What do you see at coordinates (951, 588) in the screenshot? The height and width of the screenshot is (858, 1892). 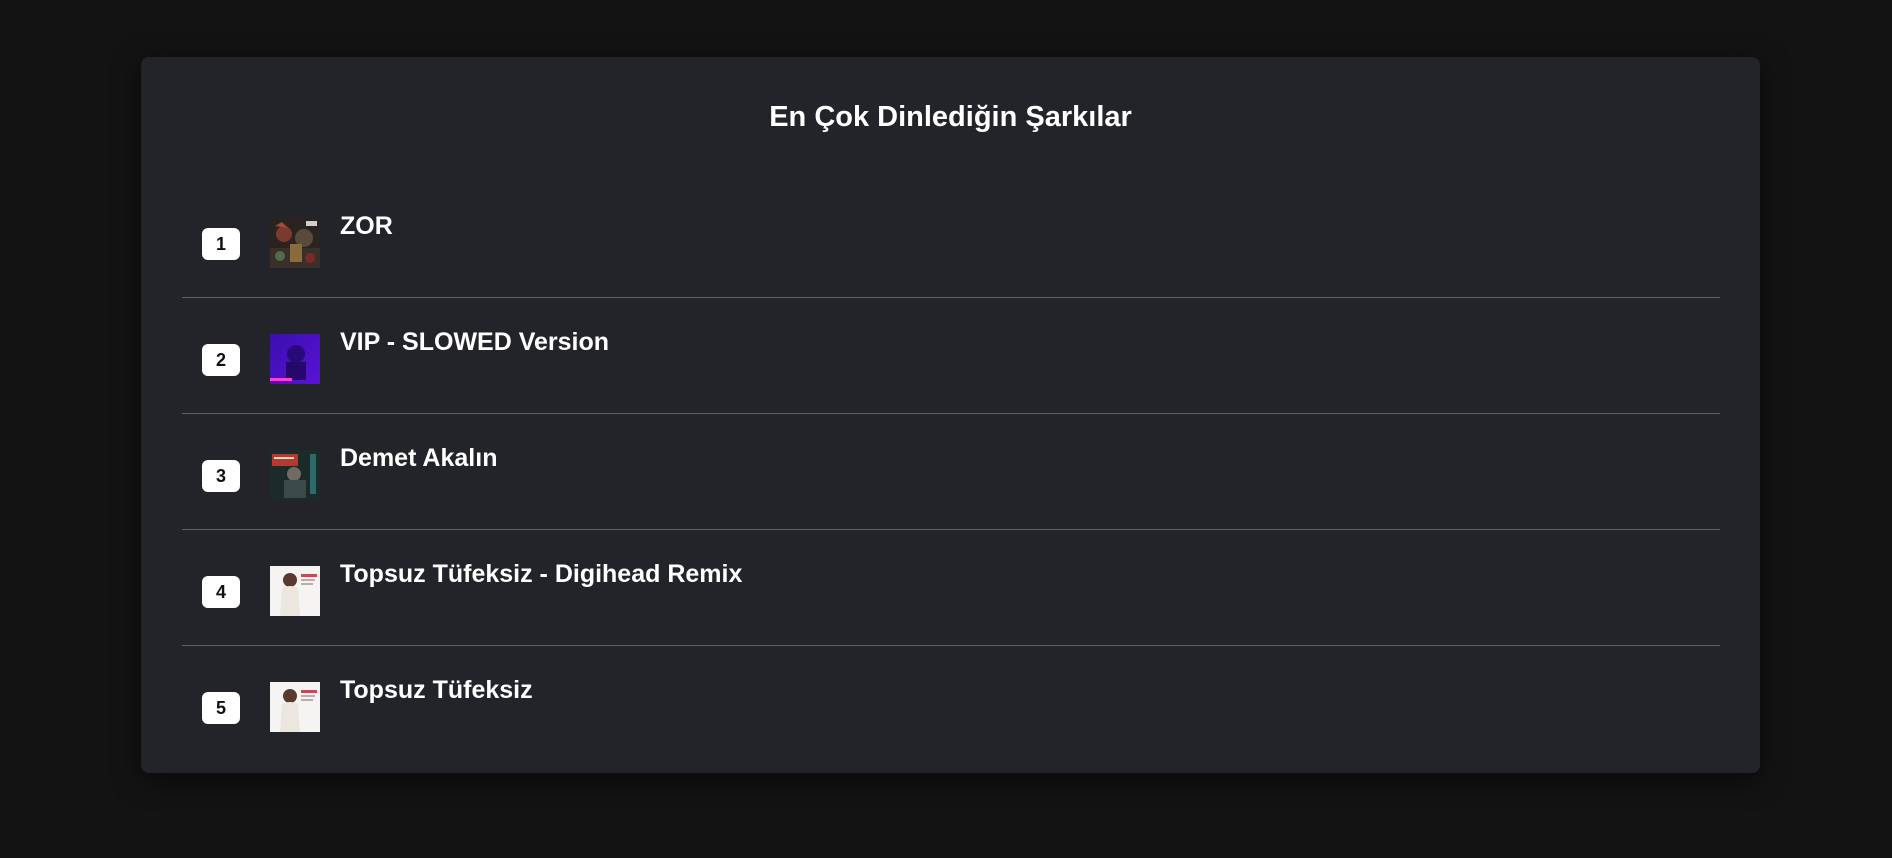 I see `list-item: 4 Topsuz Tüfeksiz - Digihead Remix` at bounding box center [951, 588].